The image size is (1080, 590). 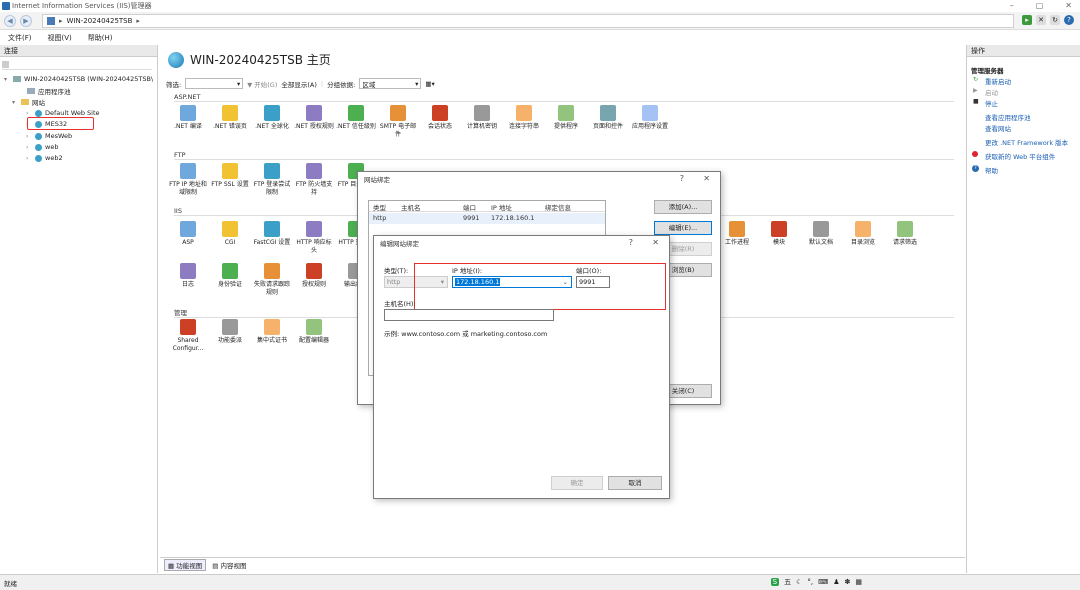 I want to click on tree-site-mesweb: › MesWeb, so click(x=49, y=136).